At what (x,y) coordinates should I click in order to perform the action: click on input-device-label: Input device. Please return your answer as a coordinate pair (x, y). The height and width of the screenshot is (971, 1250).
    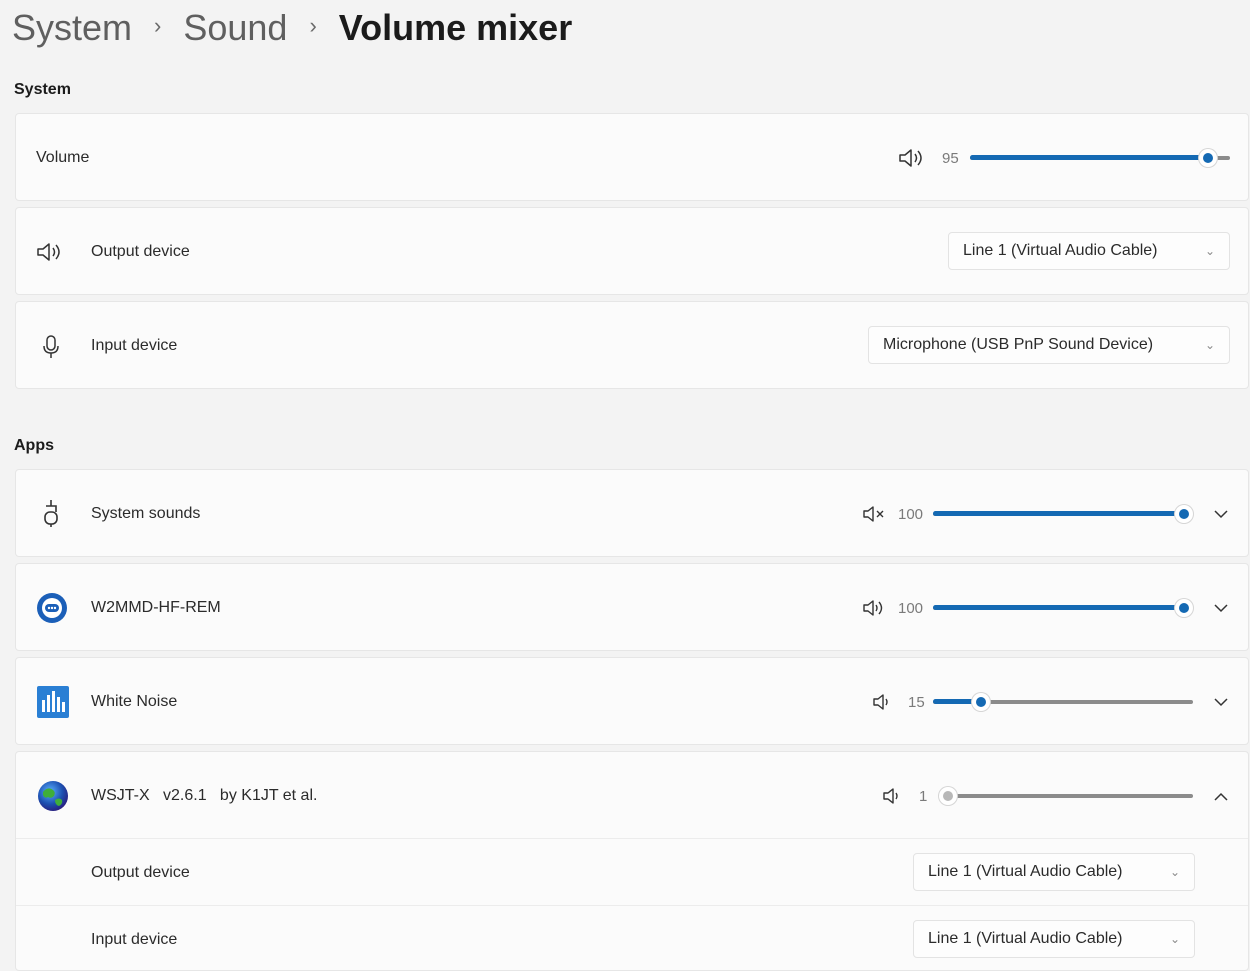
    Looking at the image, I should click on (134, 345).